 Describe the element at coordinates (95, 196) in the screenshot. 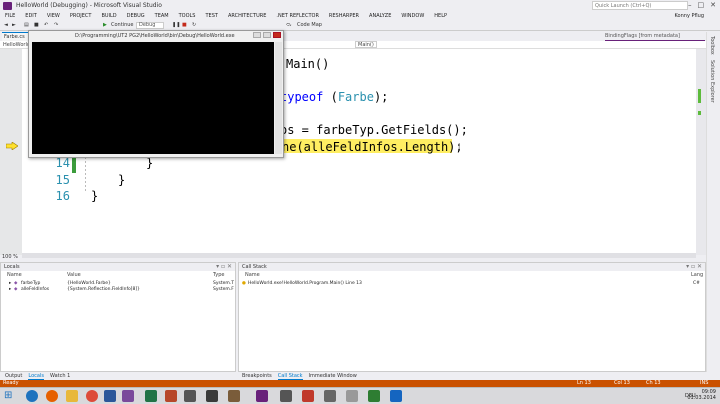

I see `code-brace: }` at that location.